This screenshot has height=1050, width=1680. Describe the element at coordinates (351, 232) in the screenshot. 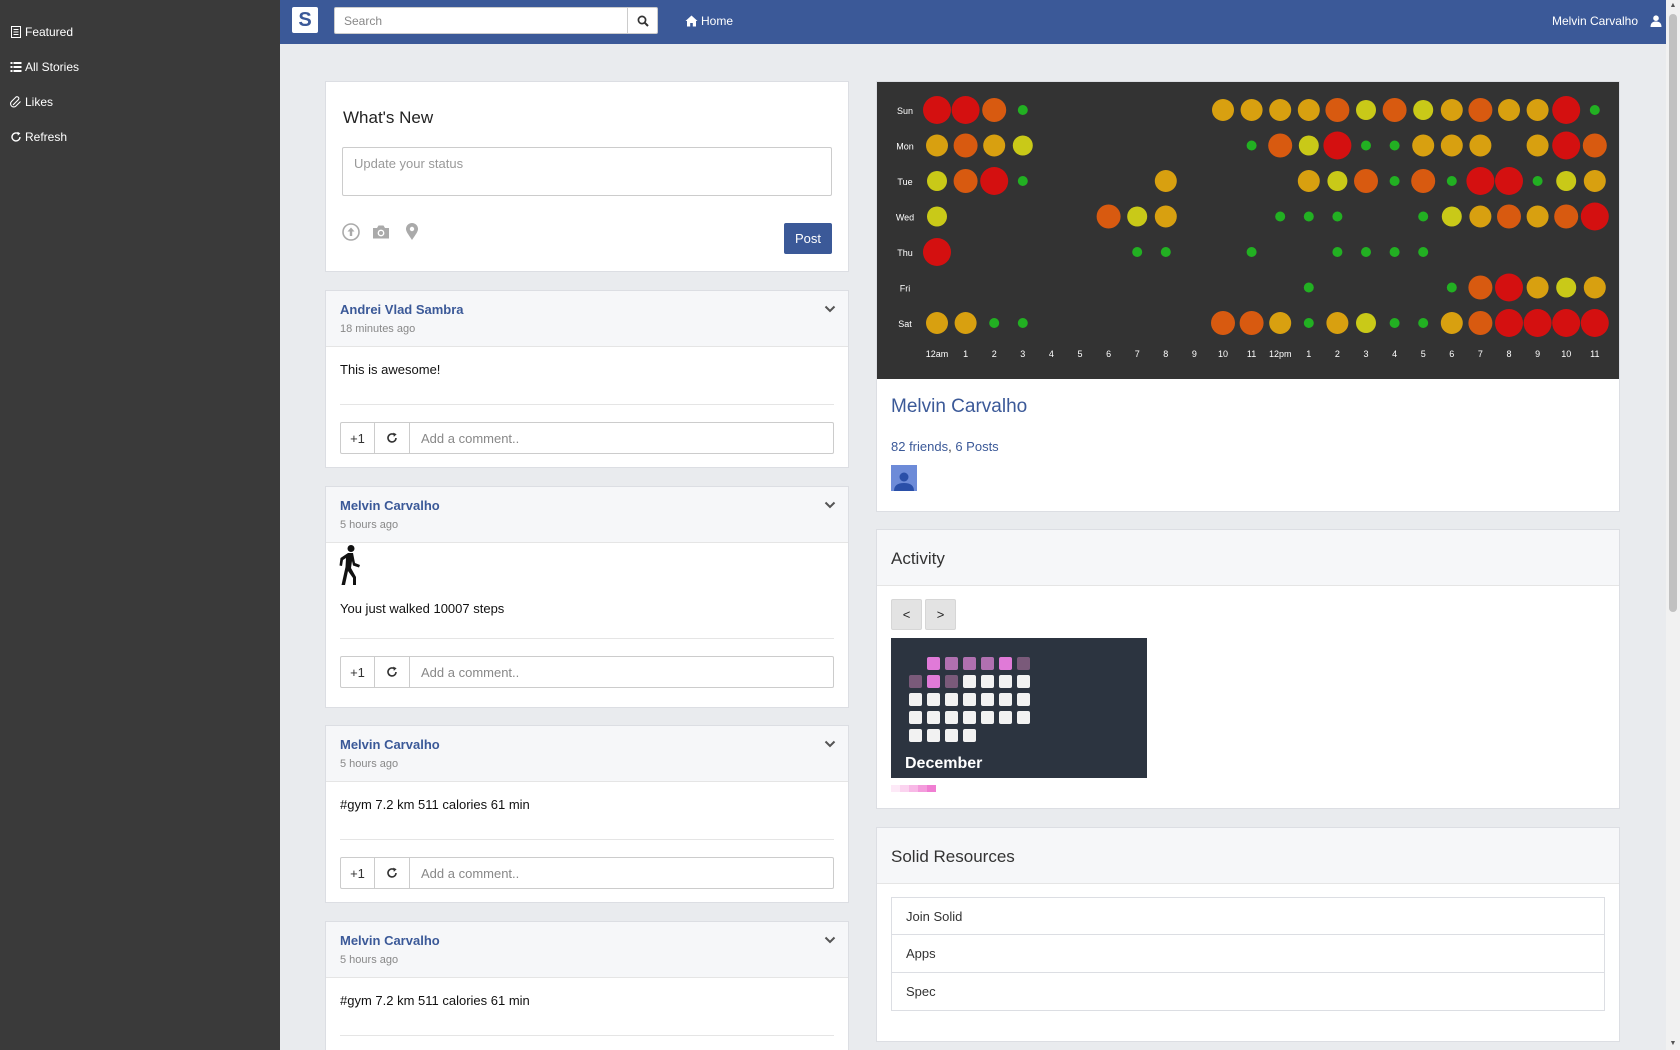

I see `upload-icon` at that location.